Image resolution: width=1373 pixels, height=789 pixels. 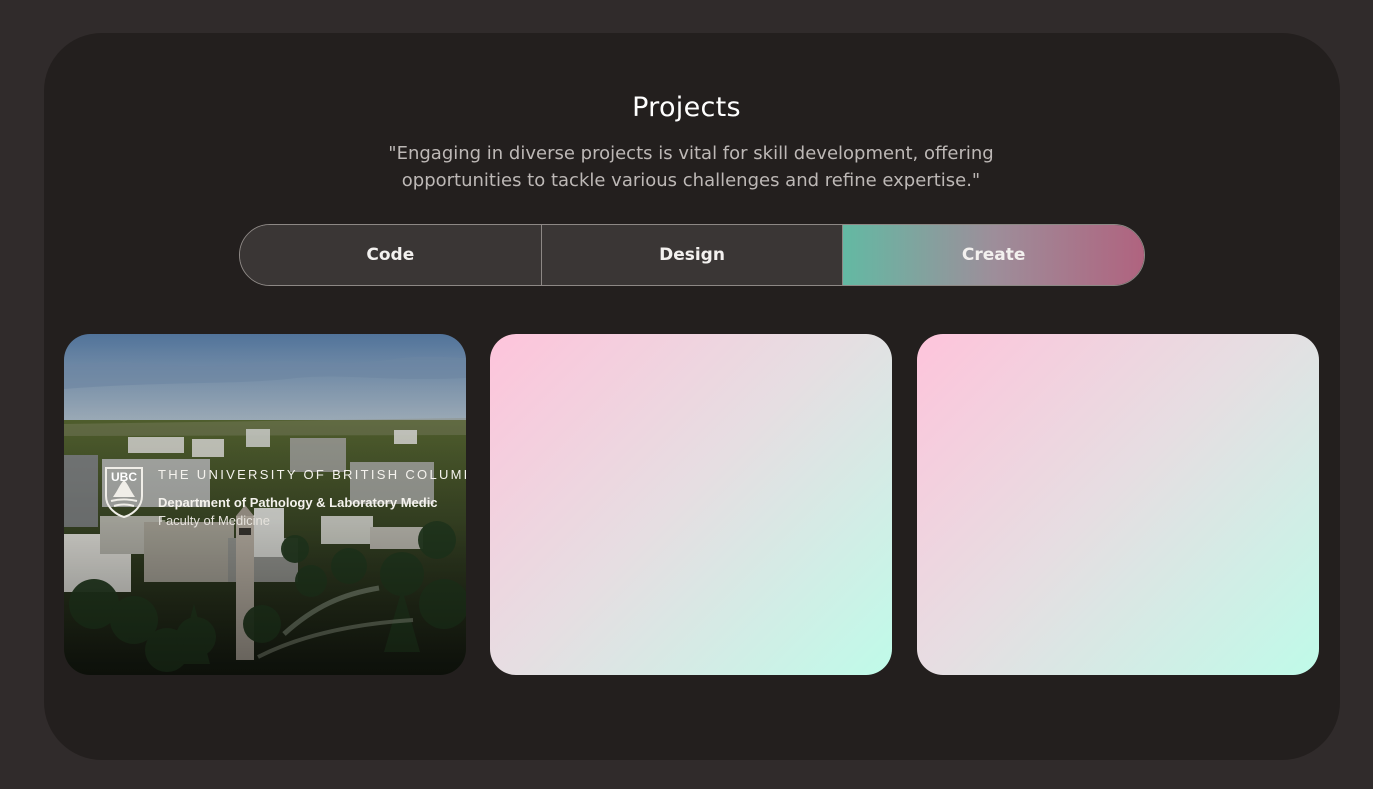 I want to click on tab-design: Design, so click(x=691, y=255).